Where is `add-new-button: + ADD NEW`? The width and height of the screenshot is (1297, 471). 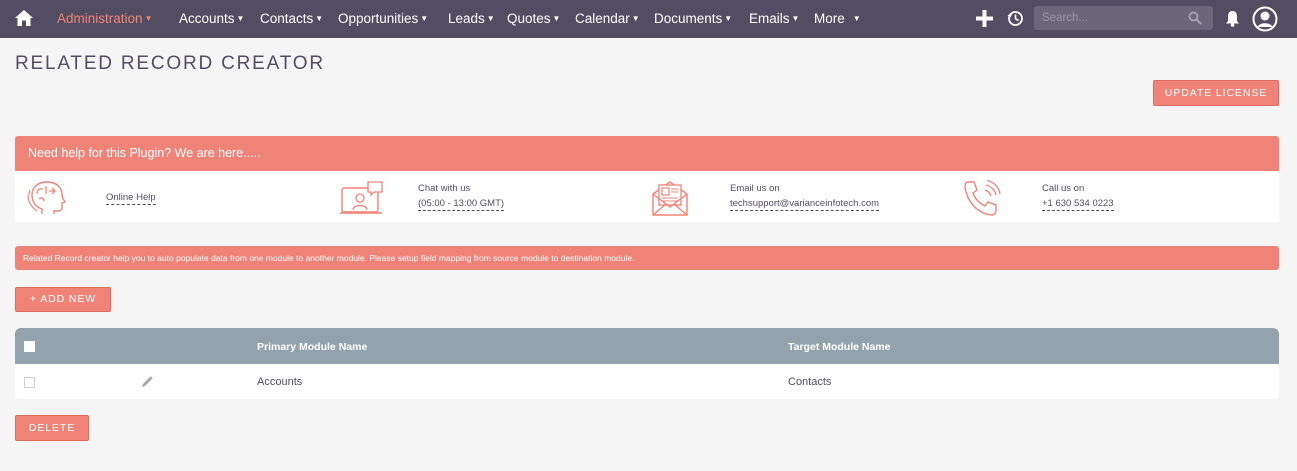 add-new-button: + ADD NEW is located at coordinates (63, 299).